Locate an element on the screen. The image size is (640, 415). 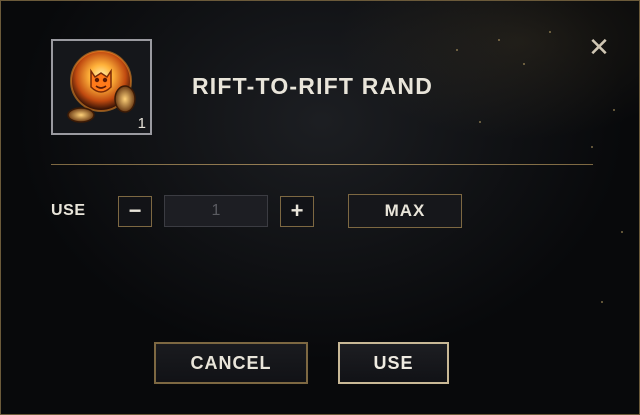
rift-to-rift-orb-icon is located at coordinates (101, 86).